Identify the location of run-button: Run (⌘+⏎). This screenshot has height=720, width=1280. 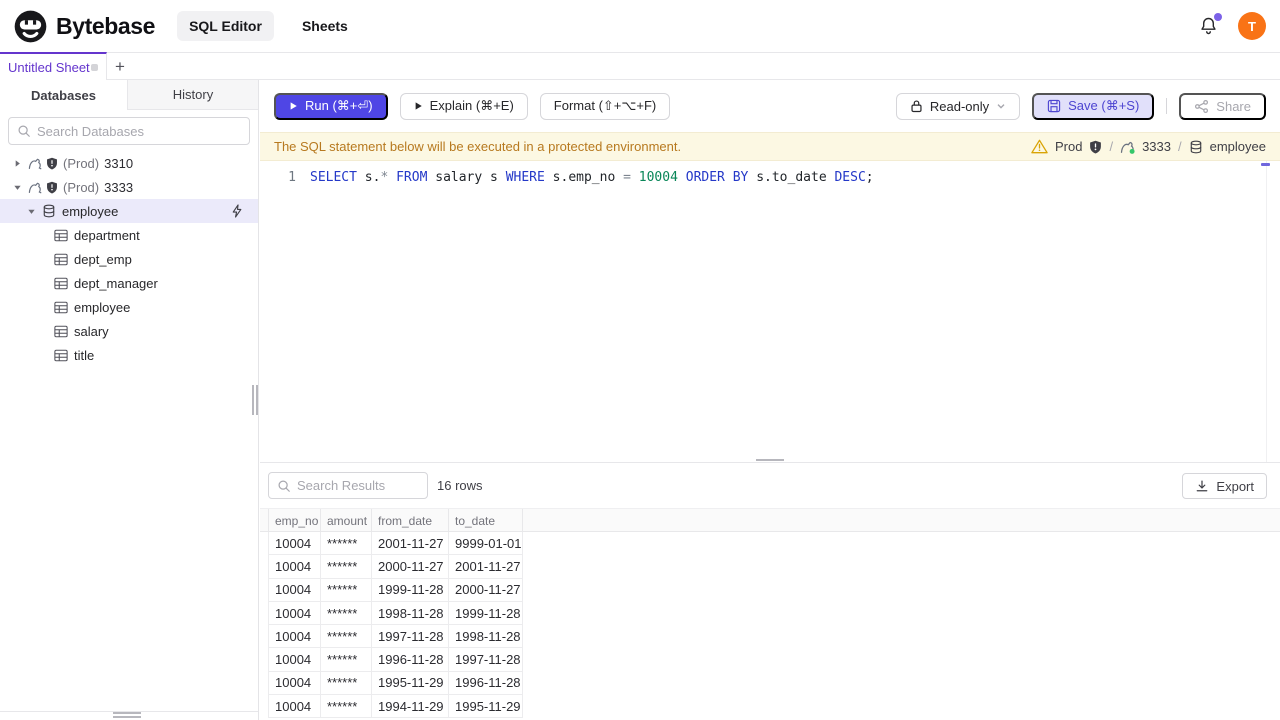
(331, 106).